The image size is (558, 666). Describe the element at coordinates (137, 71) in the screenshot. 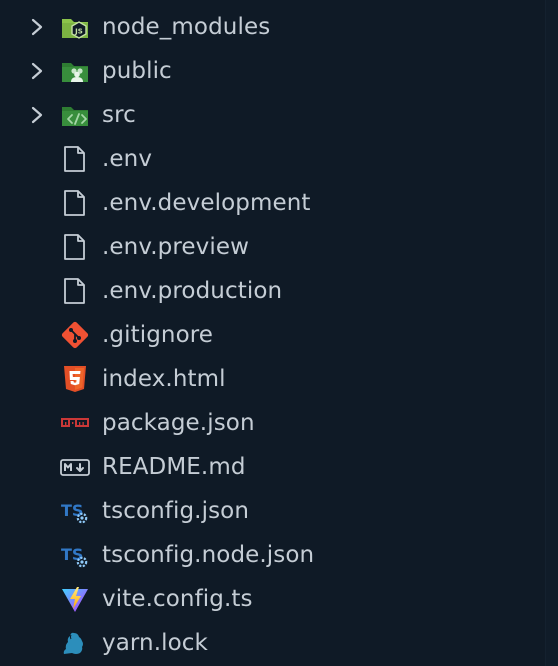

I see `tree-item-label: public` at that location.